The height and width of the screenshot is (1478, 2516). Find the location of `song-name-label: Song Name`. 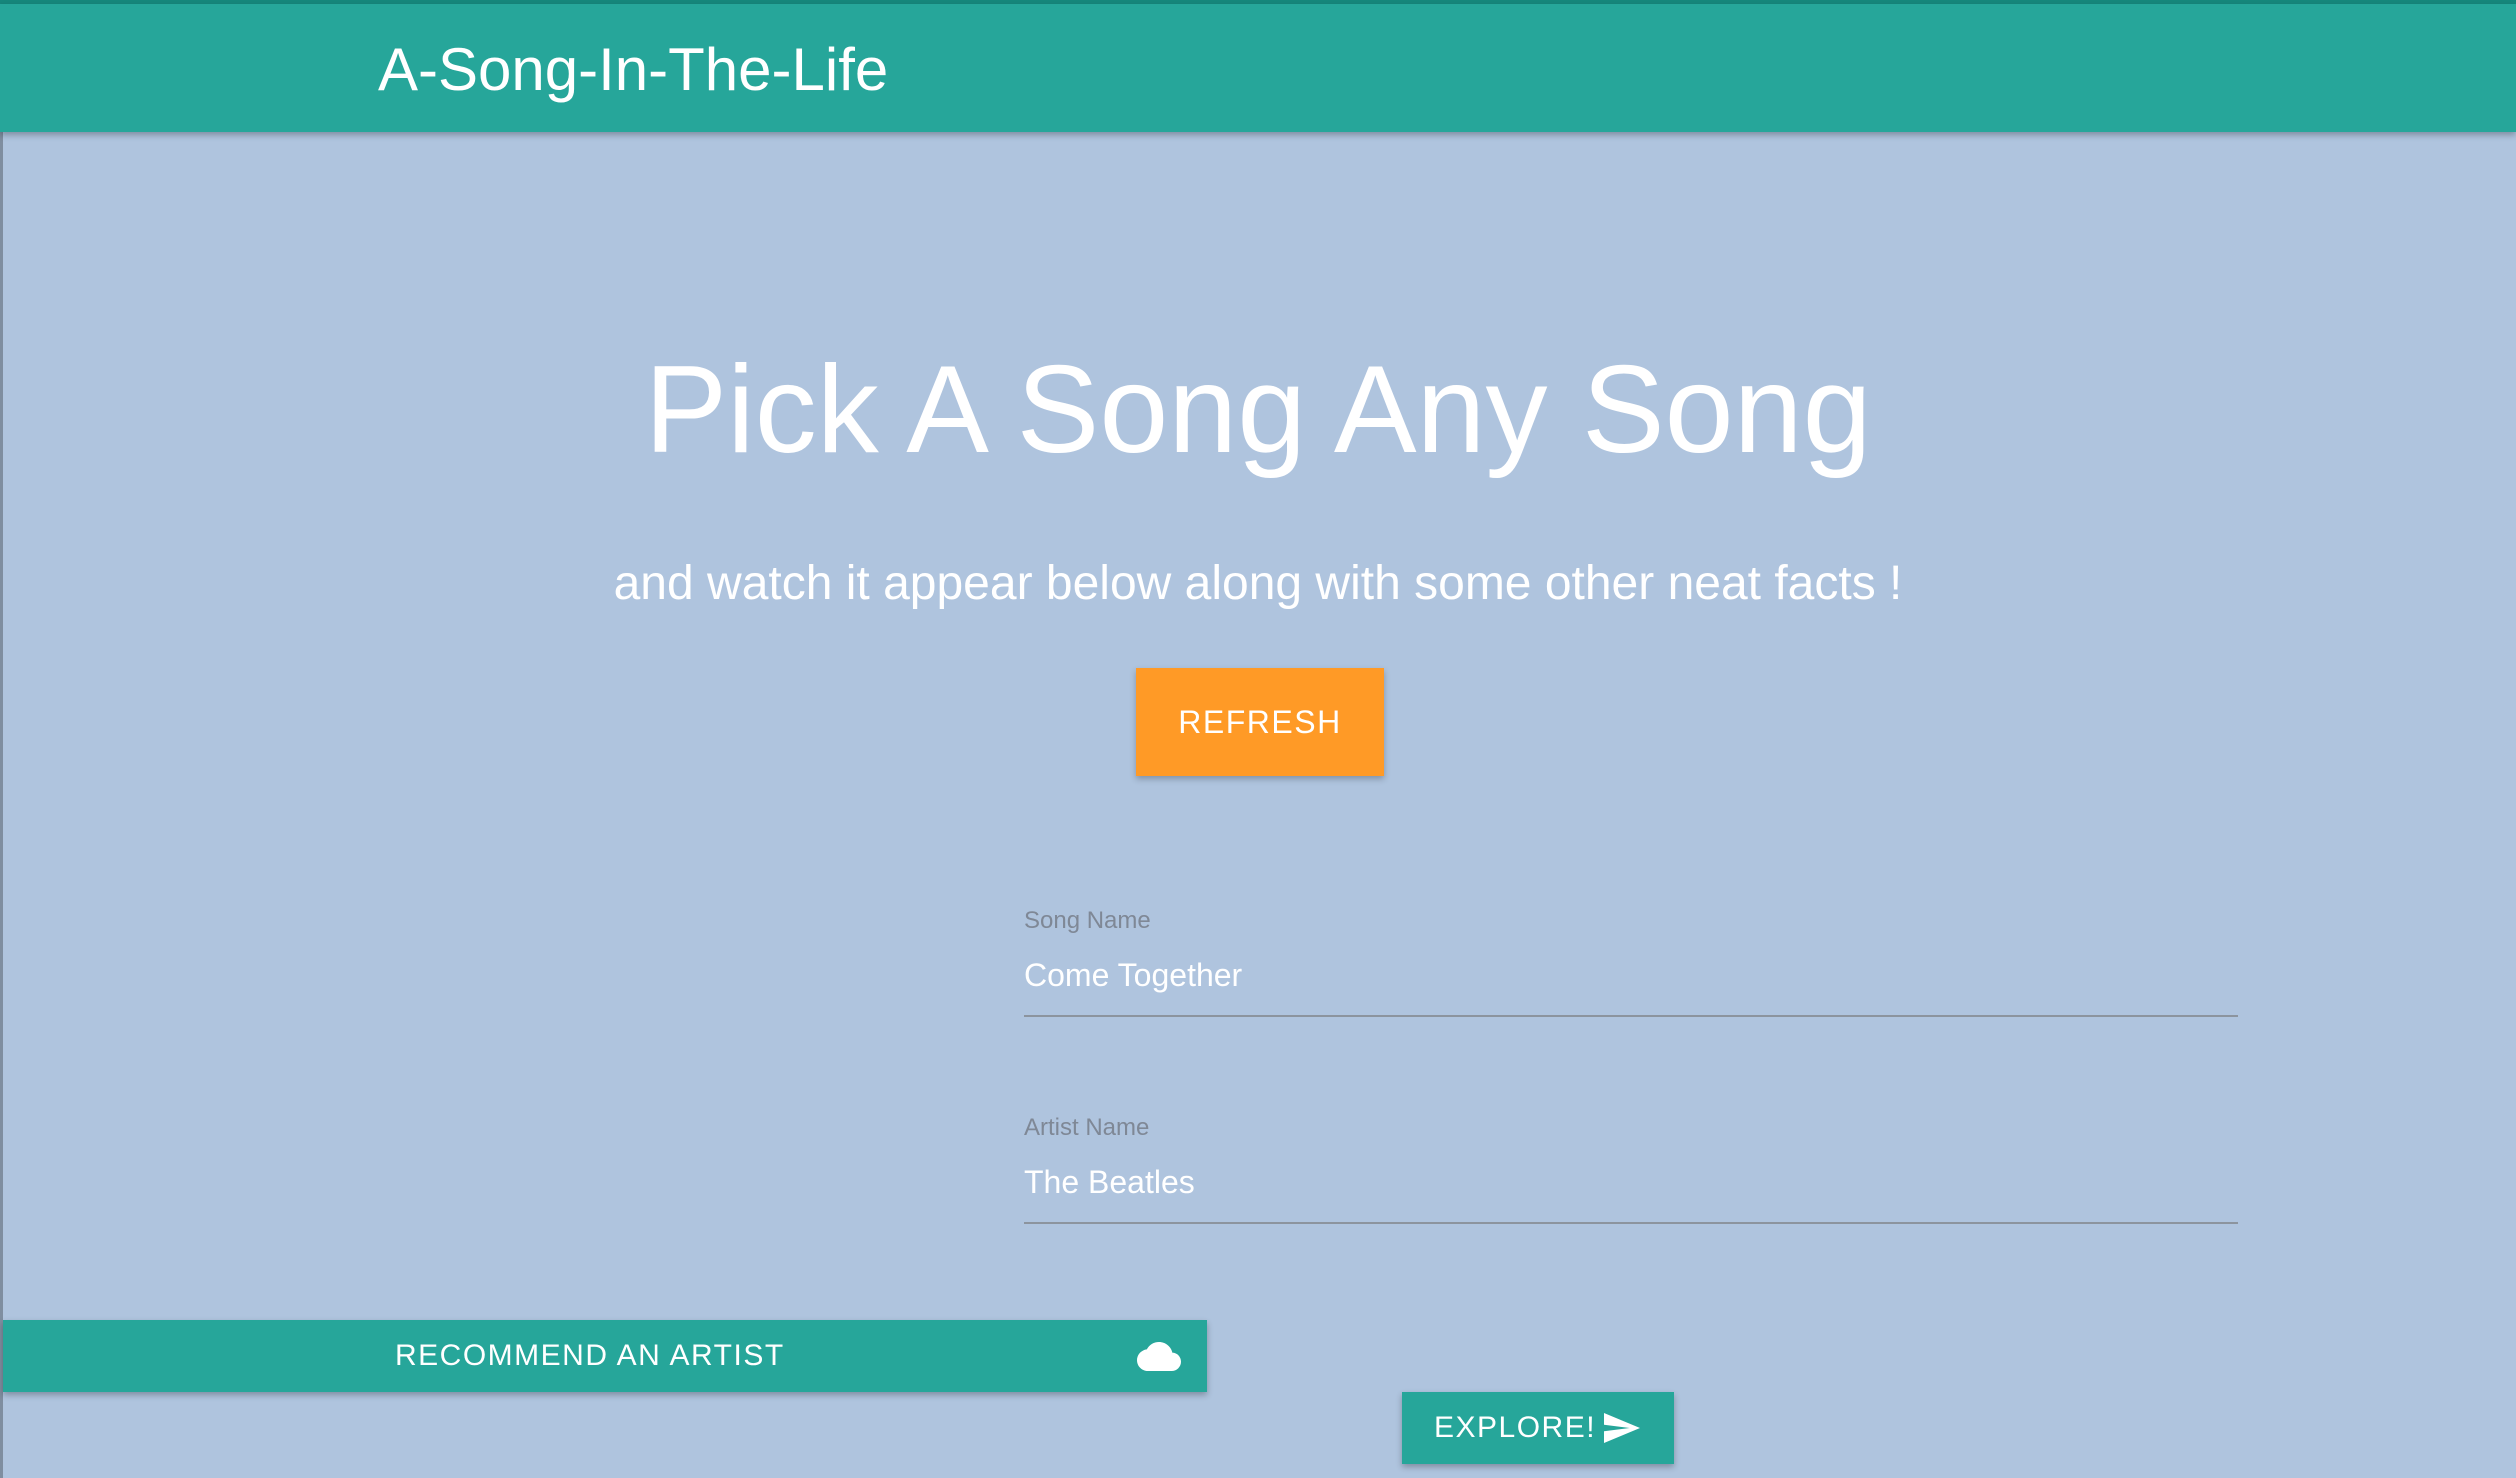

song-name-label: Song Name is located at coordinates (1087, 920).